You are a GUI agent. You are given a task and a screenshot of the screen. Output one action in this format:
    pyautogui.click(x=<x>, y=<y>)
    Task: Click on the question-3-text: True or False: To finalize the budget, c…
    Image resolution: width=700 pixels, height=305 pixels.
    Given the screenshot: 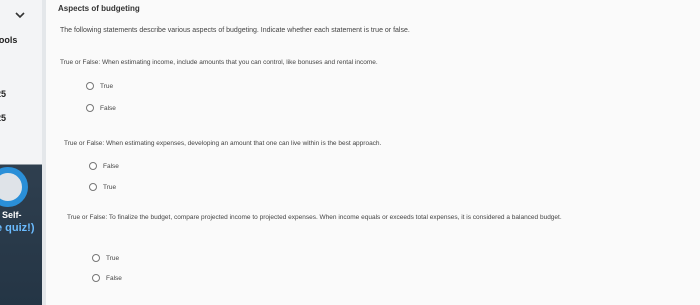 What is the action you would take?
    pyautogui.click(x=314, y=217)
    